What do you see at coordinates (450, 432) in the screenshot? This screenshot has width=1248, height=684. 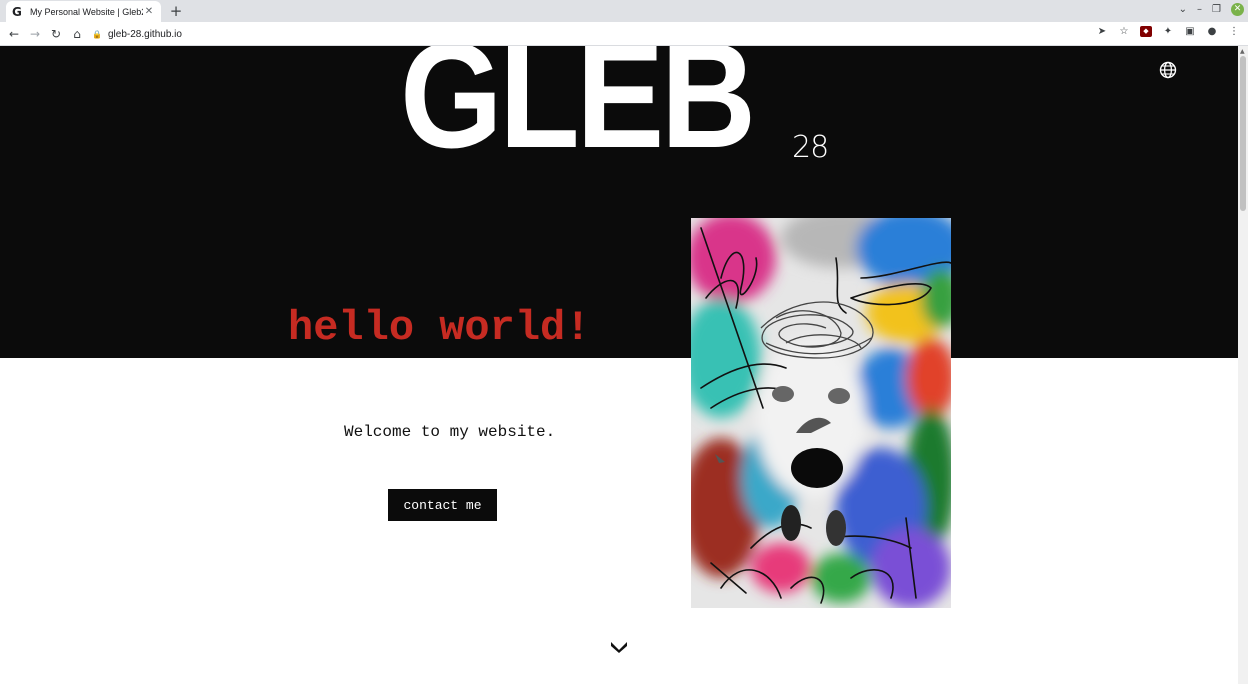 I see `welcome-text: Welcome to my website.` at bounding box center [450, 432].